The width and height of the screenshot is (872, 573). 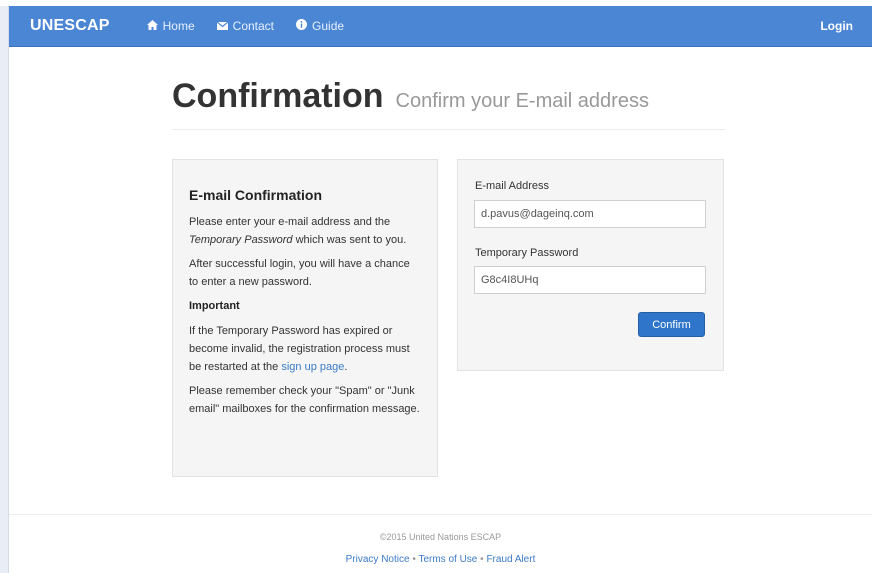 What do you see at coordinates (512, 186) in the screenshot?
I see `email-label: E-mail Address` at bounding box center [512, 186].